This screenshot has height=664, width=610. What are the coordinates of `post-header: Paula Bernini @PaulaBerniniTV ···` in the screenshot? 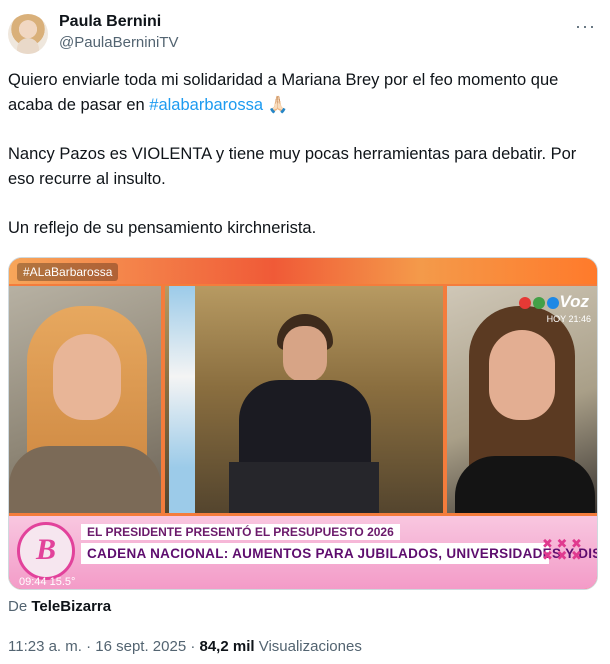 It's located at (305, 34).